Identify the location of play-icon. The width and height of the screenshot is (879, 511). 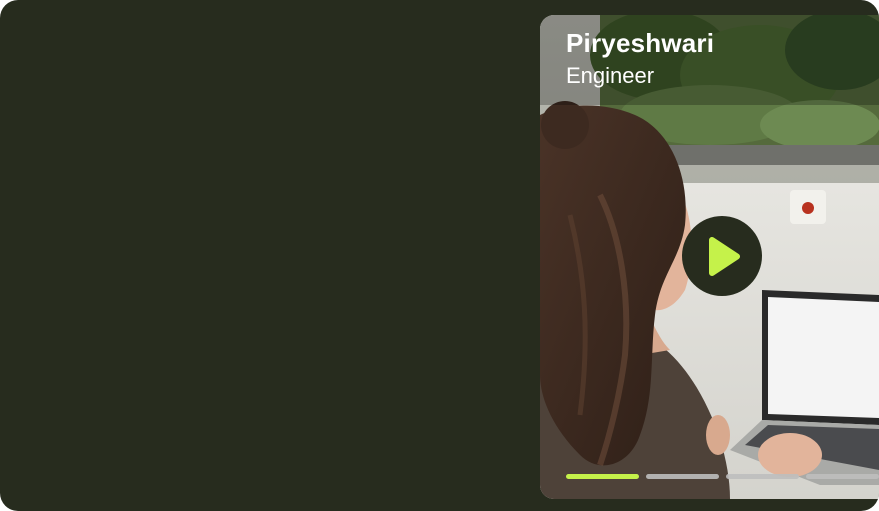
(724, 256).